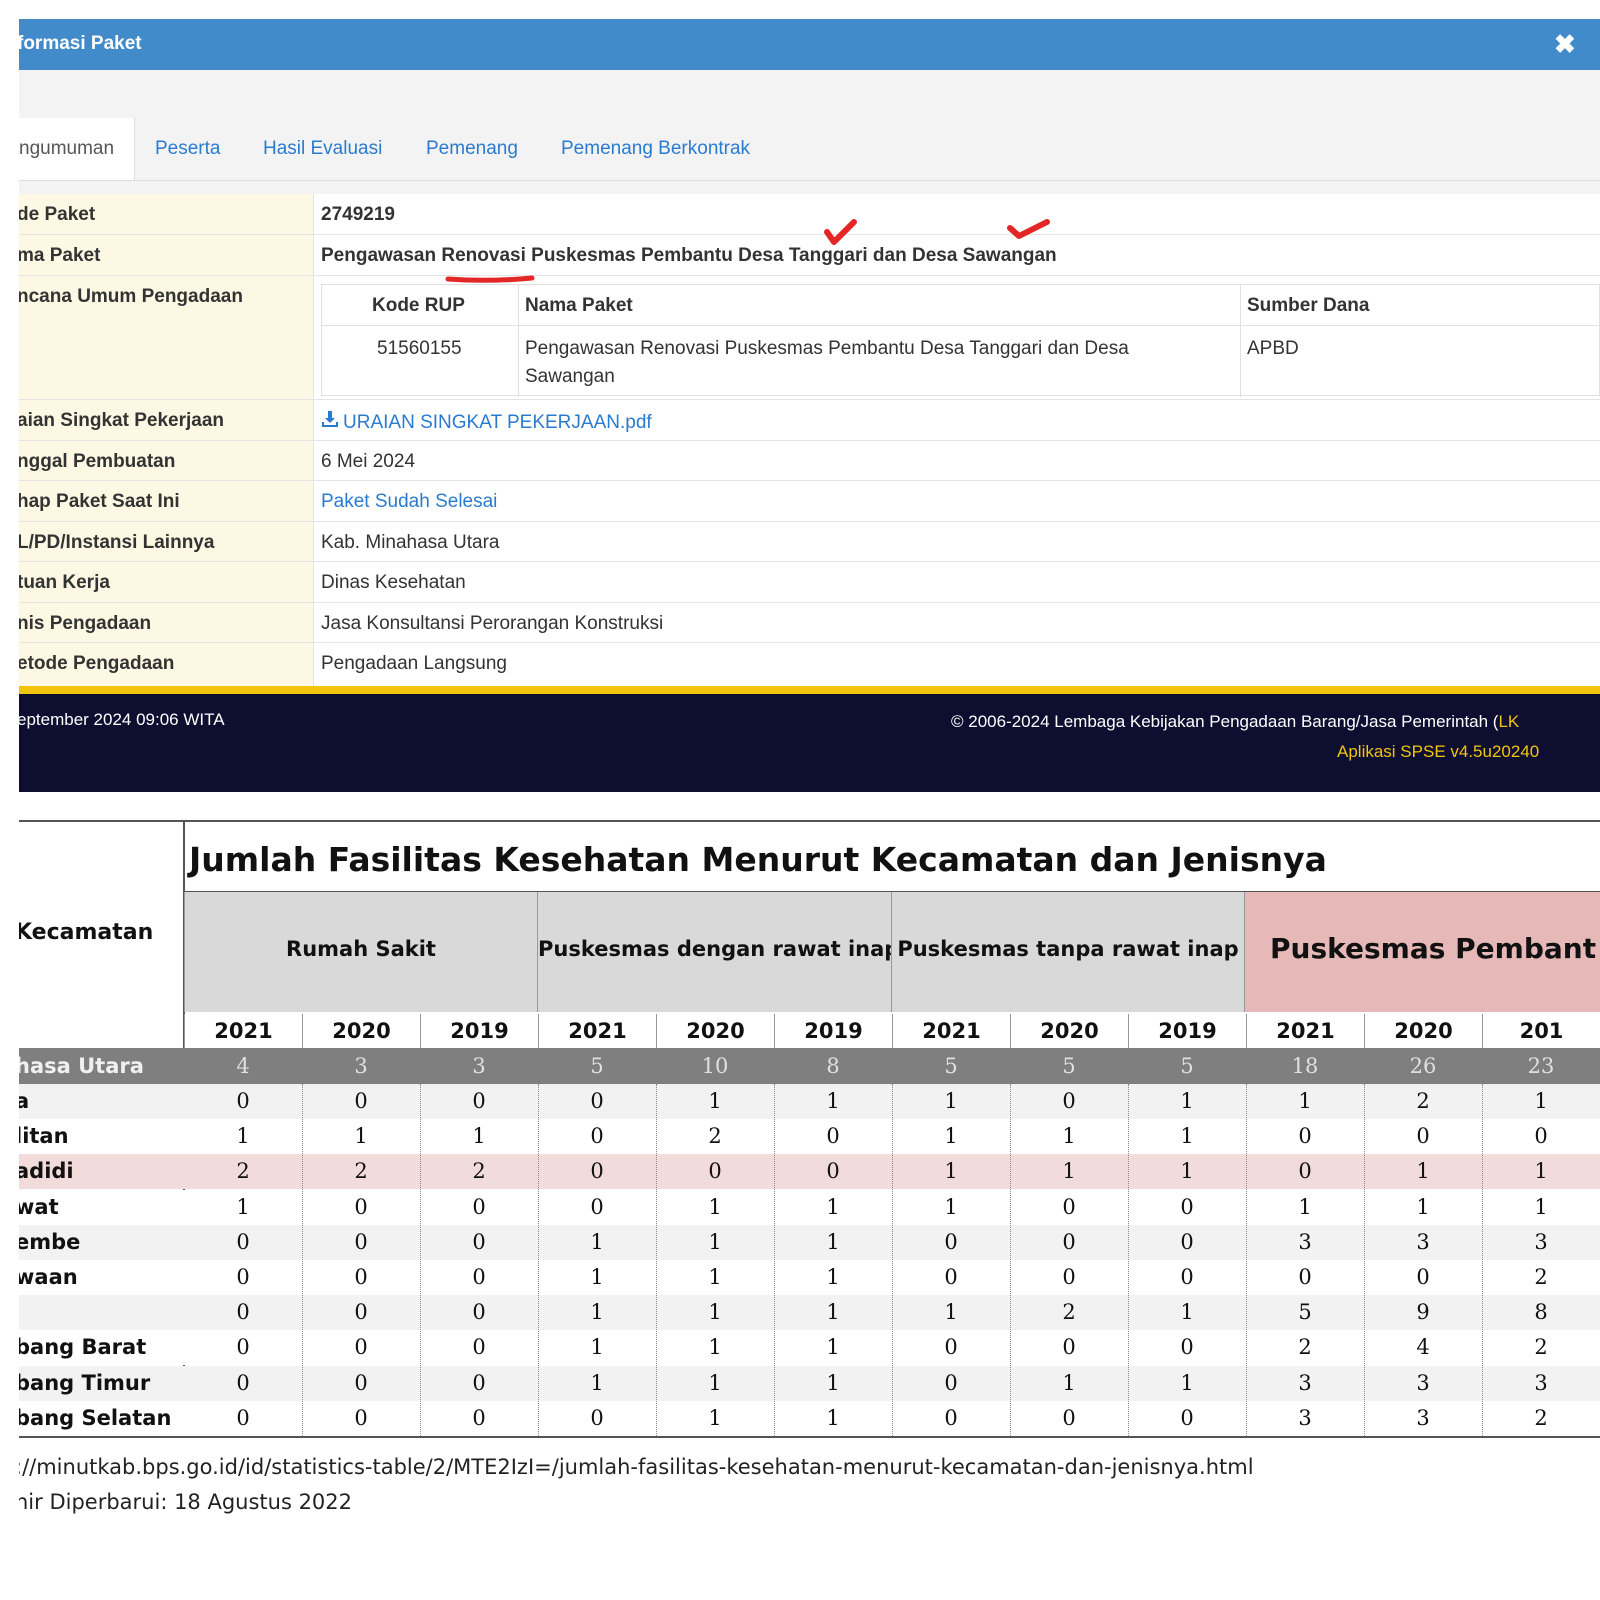  Describe the element at coordinates (1565, 44) in the screenshot. I see `close-icon: ✖` at that location.